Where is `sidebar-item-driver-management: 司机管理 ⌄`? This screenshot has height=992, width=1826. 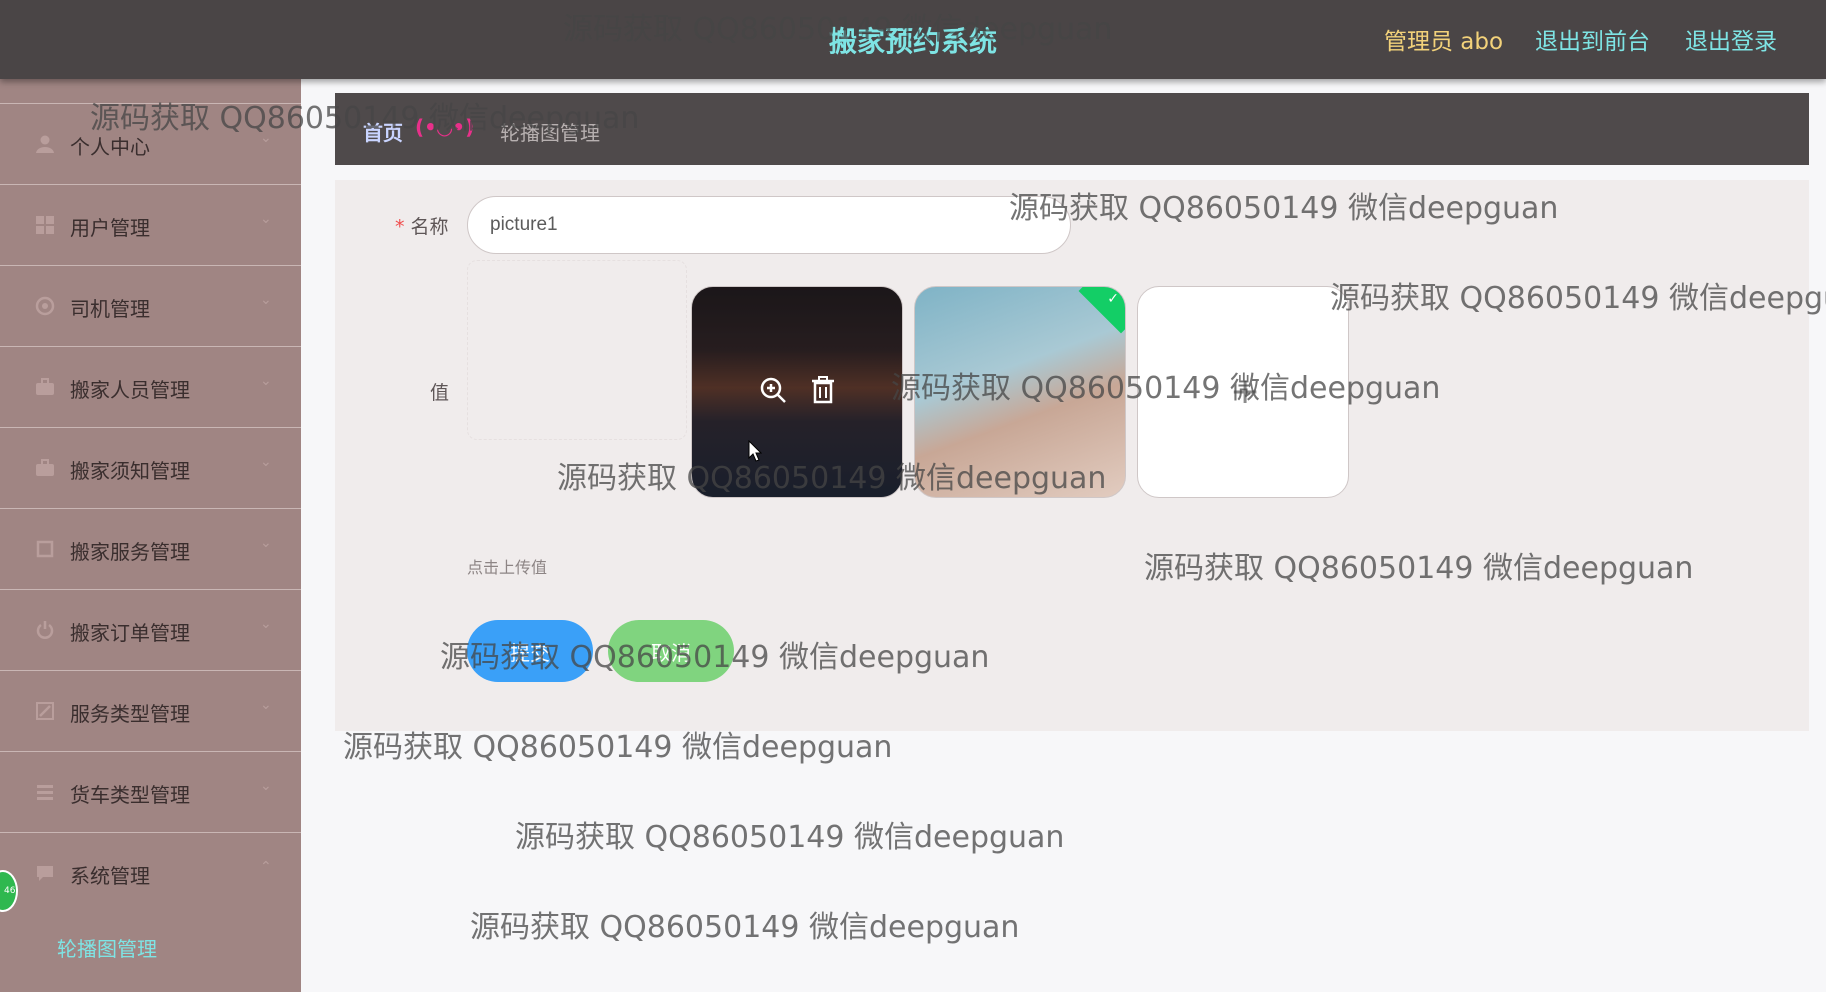 sidebar-item-driver-management: 司机管理 ⌄ is located at coordinates (150, 306).